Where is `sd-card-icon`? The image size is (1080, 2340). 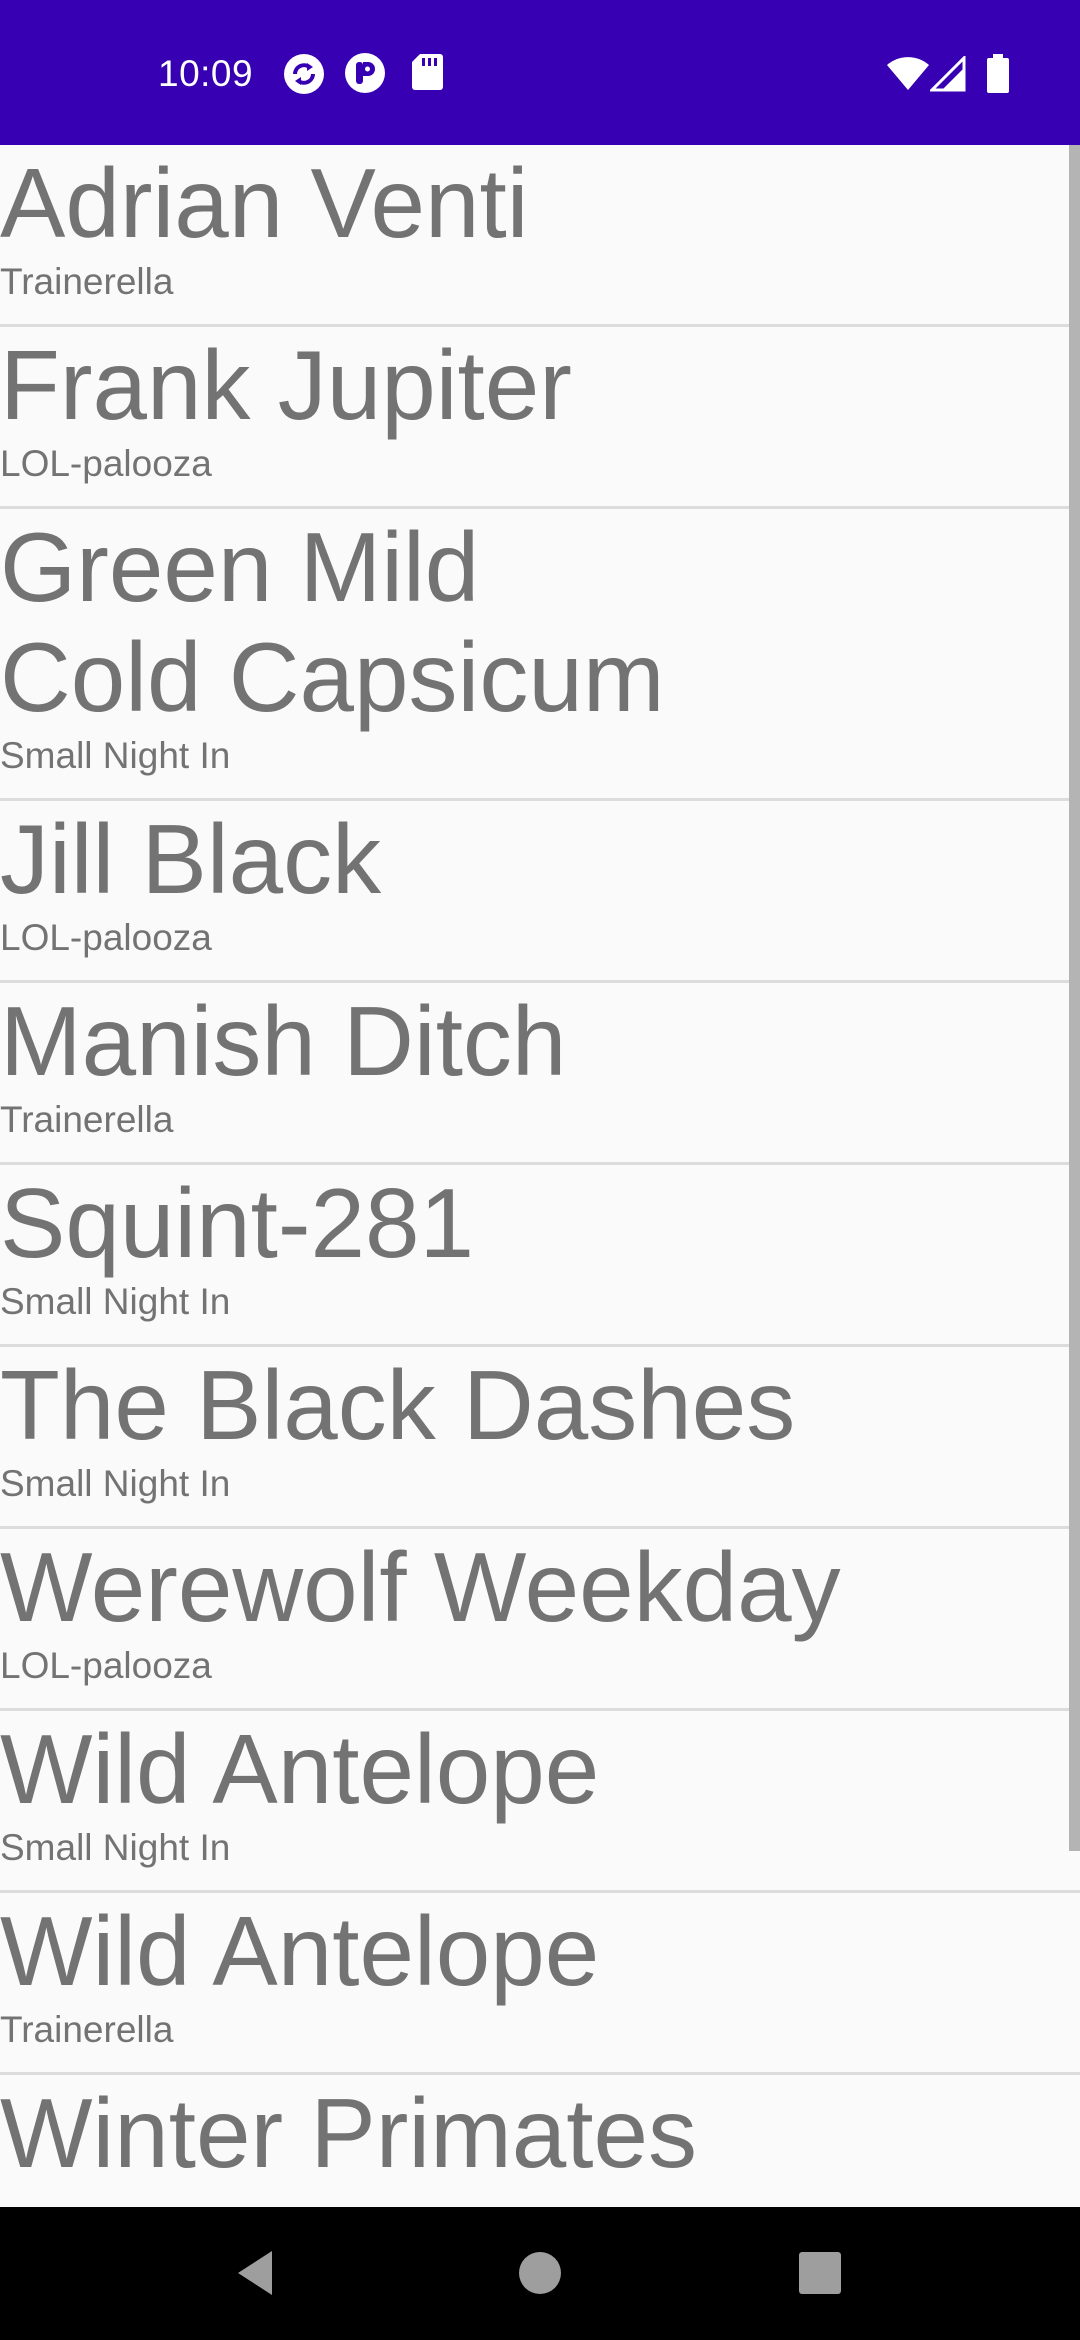
sd-card-icon is located at coordinates (427, 72).